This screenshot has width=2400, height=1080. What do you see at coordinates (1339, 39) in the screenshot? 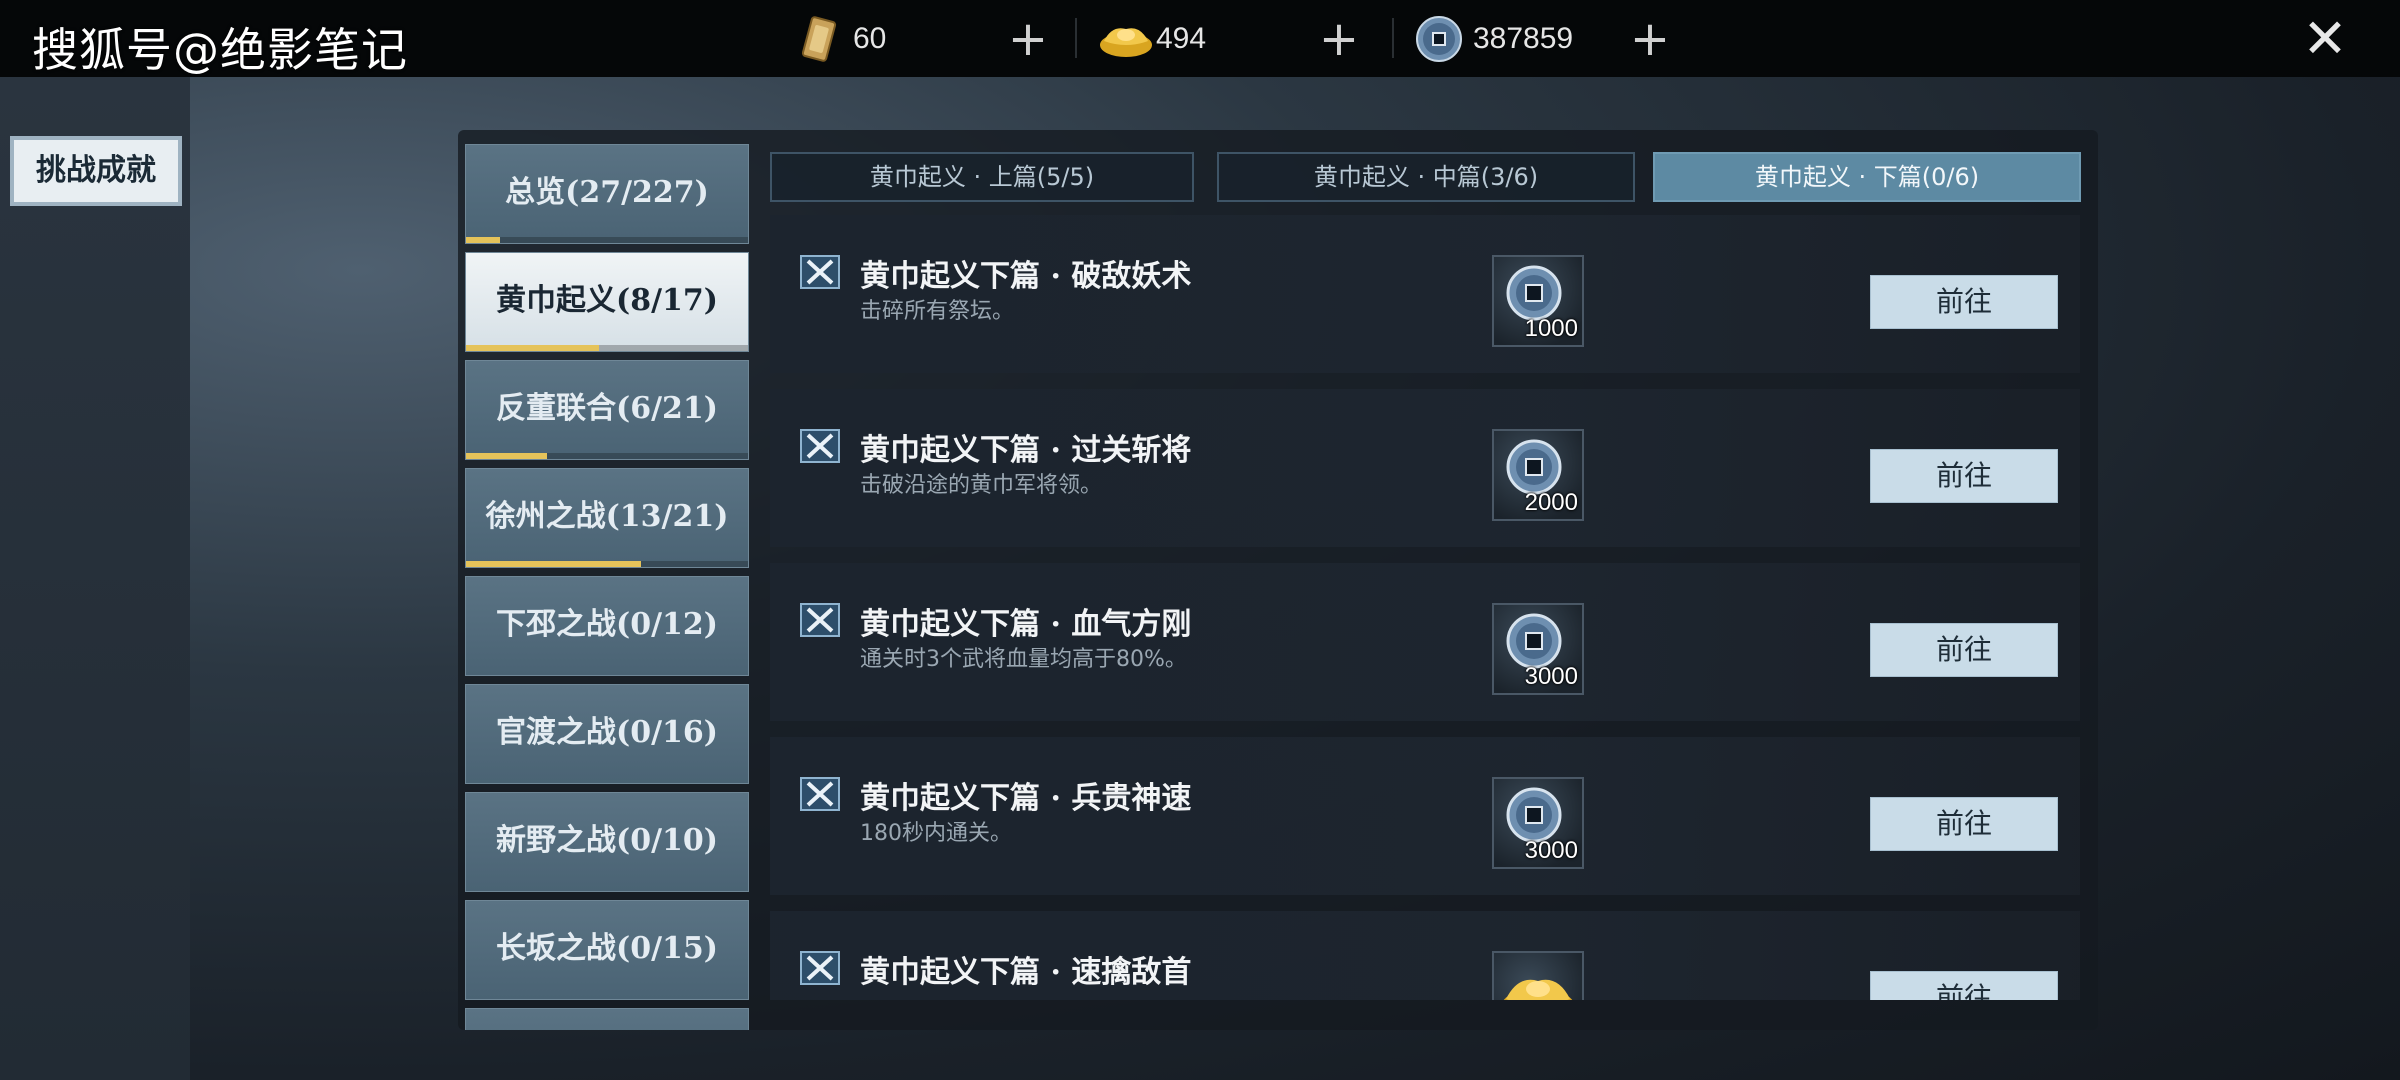
I see `add-gold-button: +` at bounding box center [1339, 39].